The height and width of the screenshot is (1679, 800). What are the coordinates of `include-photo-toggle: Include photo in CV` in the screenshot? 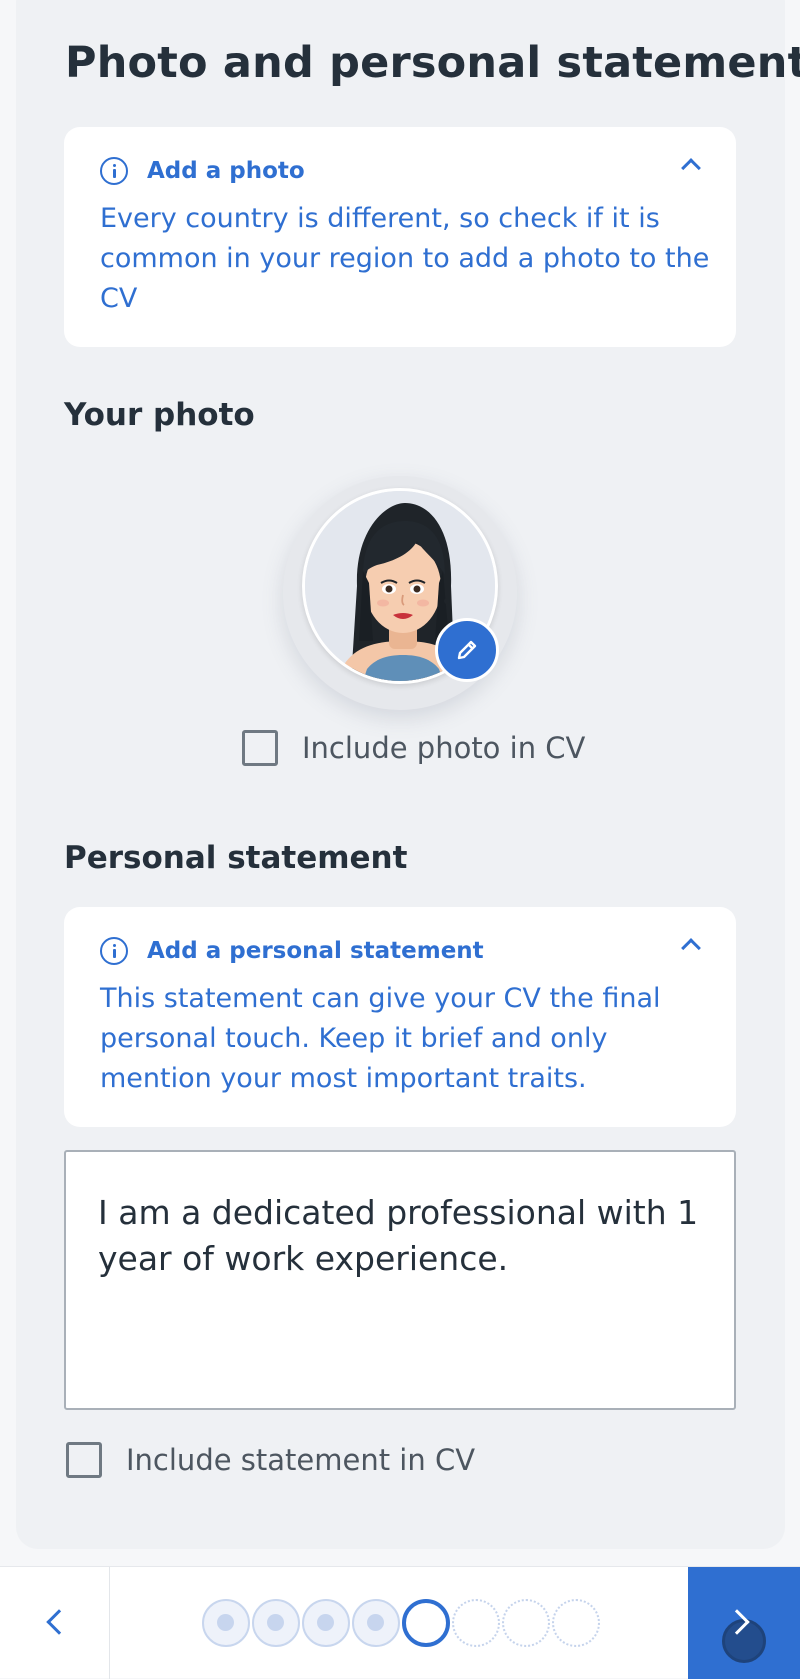 It's located at (413, 748).